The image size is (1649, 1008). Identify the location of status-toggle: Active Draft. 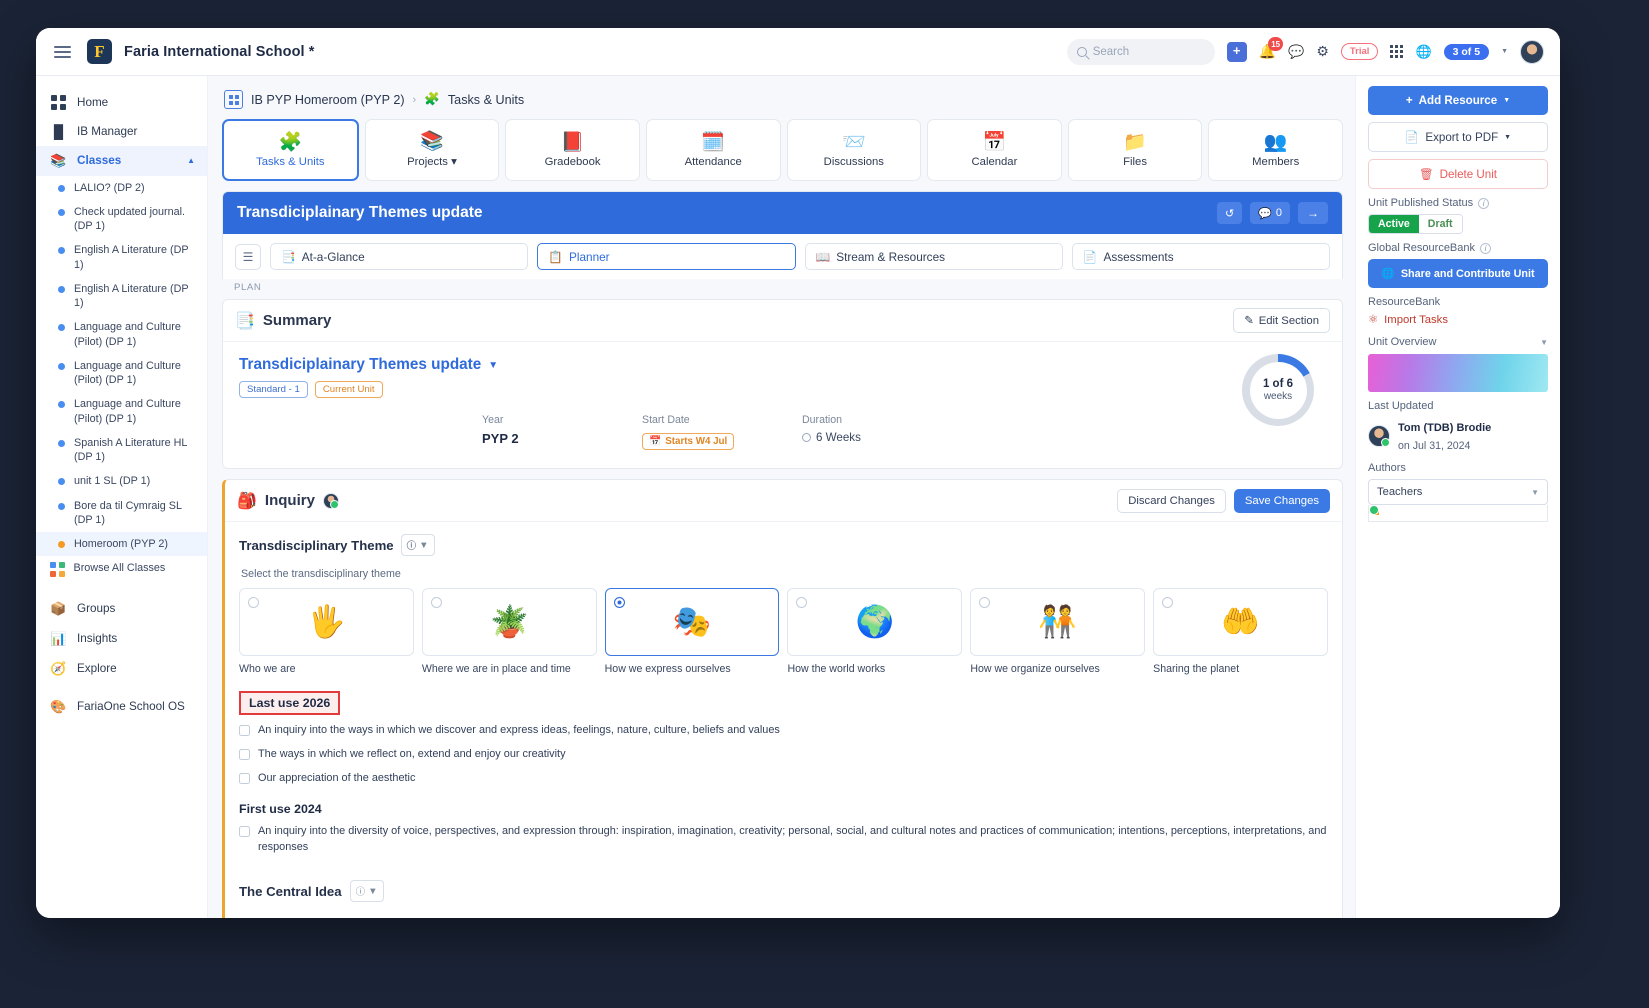
(1415, 224).